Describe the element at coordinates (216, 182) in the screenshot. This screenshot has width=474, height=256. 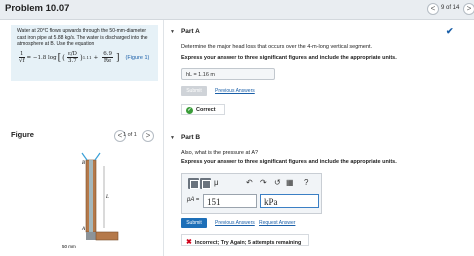
I see `mu-icon: μ` at that location.